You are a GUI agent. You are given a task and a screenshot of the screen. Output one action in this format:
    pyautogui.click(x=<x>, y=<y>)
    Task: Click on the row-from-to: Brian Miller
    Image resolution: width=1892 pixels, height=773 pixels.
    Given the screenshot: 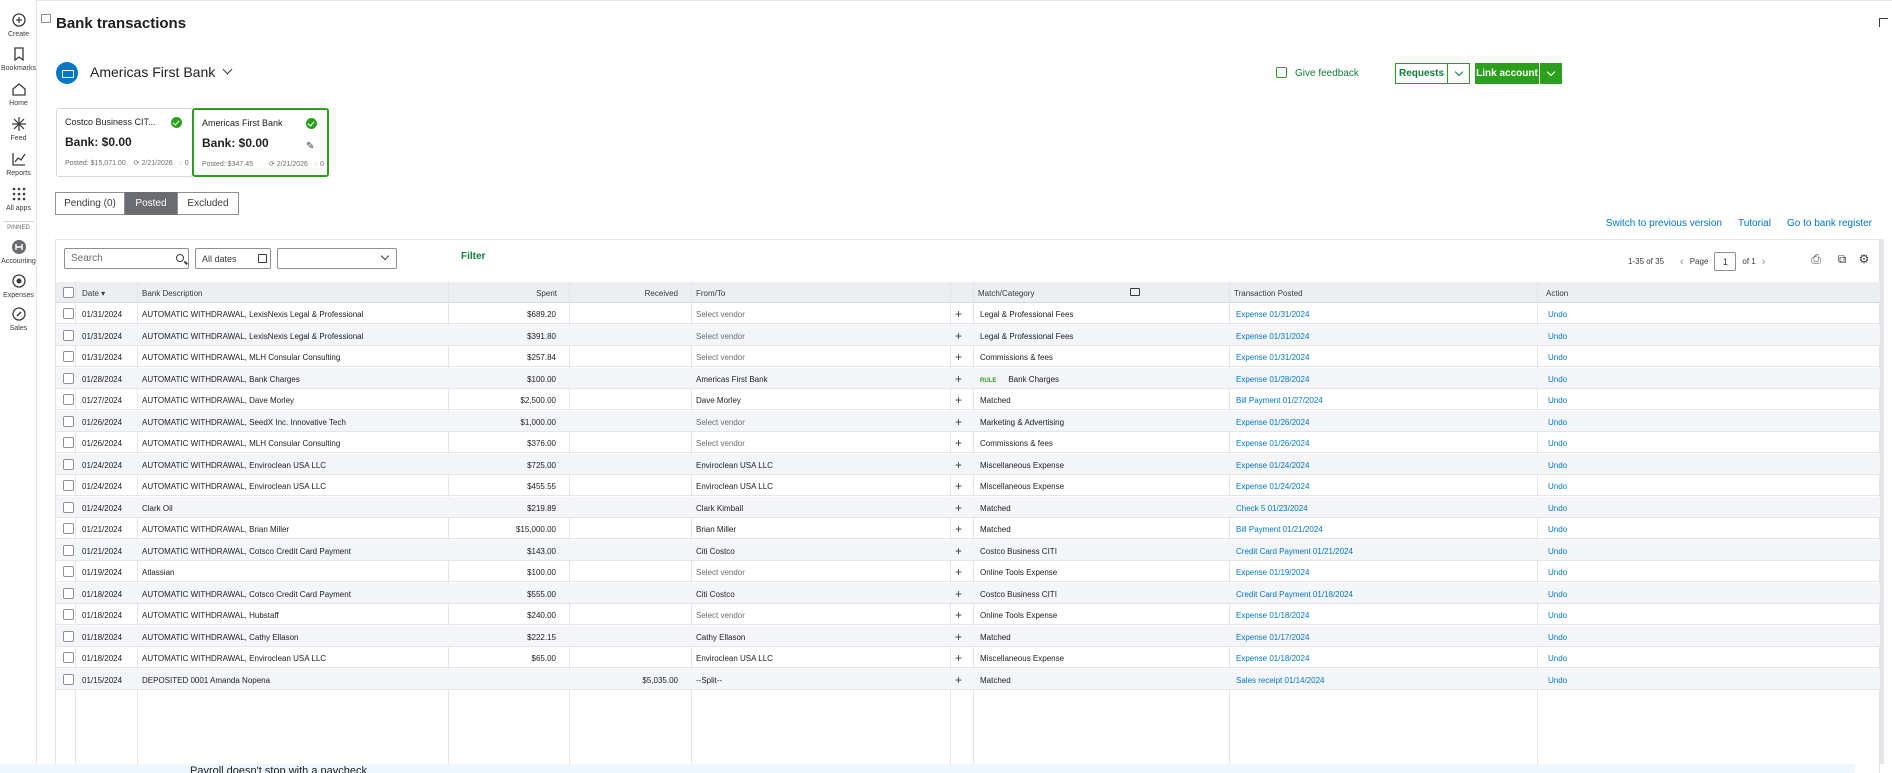 What is the action you would take?
    pyautogui.click(x=716, y=529)
    